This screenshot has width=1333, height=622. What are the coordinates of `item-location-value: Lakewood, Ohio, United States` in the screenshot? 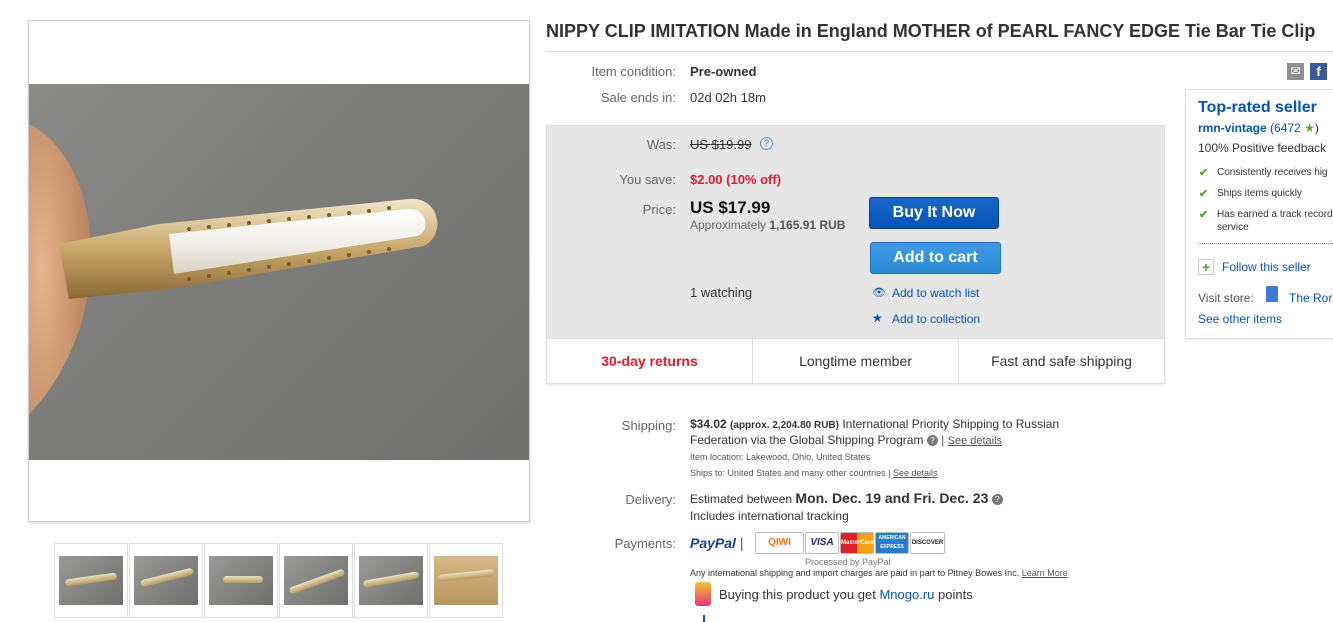 It's located at (808, 457).